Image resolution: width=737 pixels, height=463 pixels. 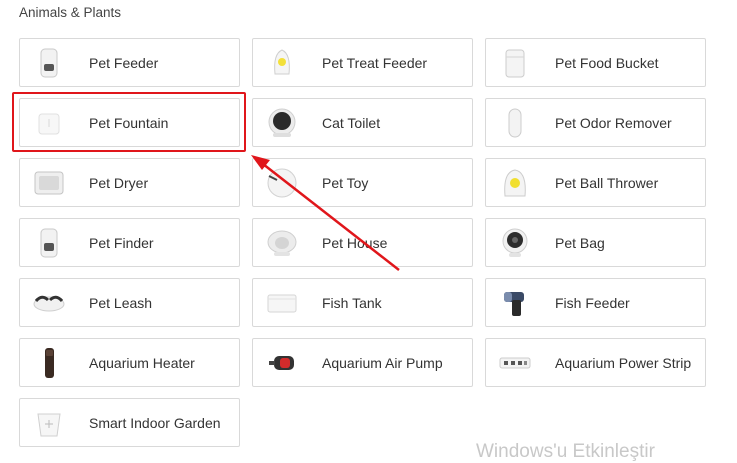 I want to click on device-label: Smart Indoor Garden, so click(x=155, y=422).